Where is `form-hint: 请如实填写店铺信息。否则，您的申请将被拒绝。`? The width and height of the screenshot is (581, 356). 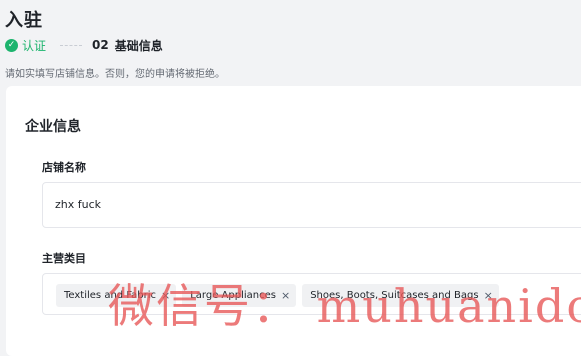 form-hint: 请如实填写店铺信息。否则，您的申请将被拒绝。 is located at coordinates (115, 74).